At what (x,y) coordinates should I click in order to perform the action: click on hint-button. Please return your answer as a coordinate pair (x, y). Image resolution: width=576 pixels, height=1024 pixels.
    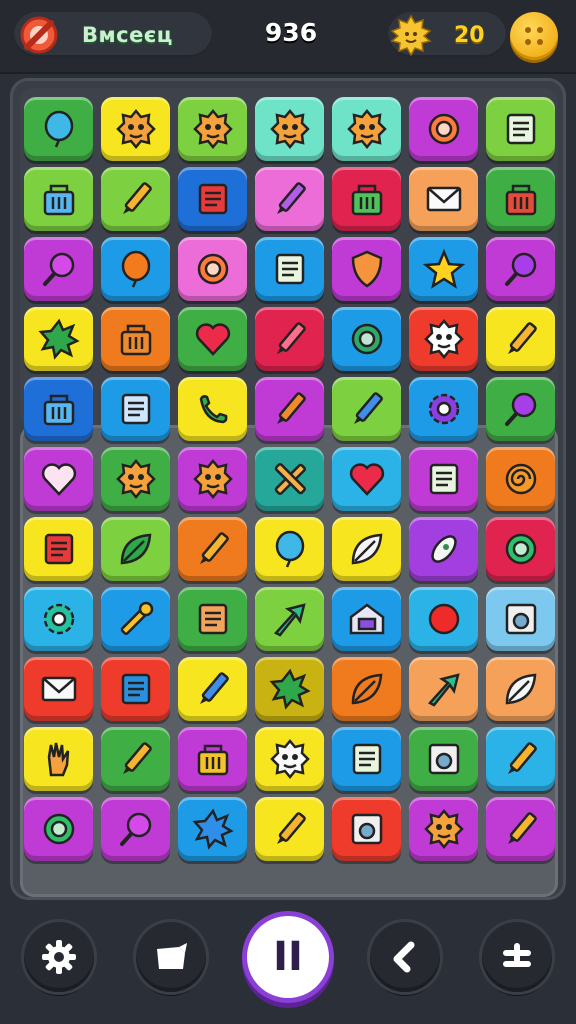
    Looking at the image, I should click on (171, 957).